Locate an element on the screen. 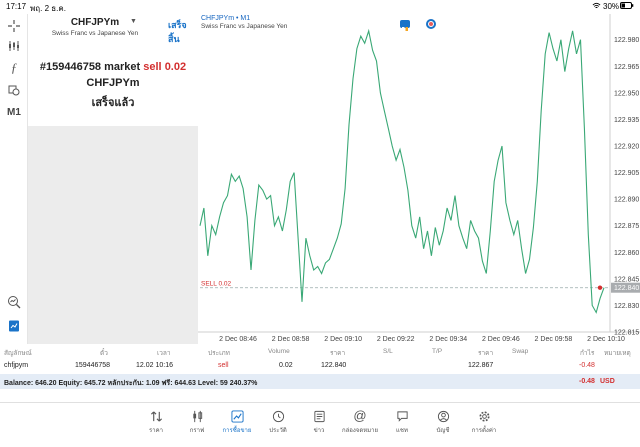 This screenshot has width=640, height=447. nav-trade: การซื้อขาย is located at coordinates (237, 425).